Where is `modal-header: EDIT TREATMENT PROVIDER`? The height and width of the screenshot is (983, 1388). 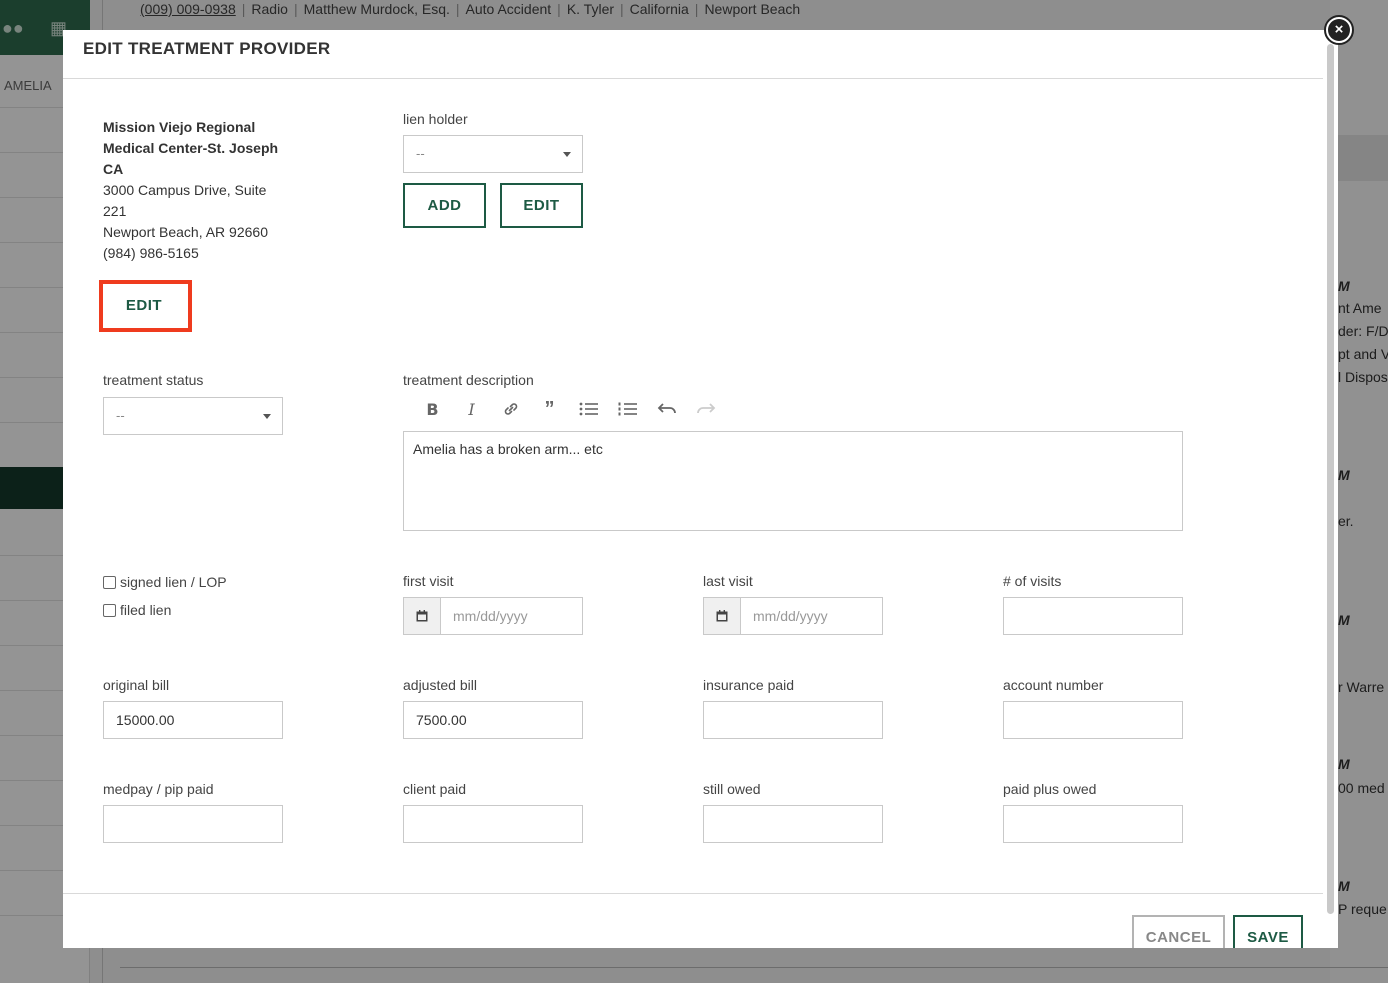
modal-header: EDIT TREATMENT PROVIDER is located at coordinates (693, 54).